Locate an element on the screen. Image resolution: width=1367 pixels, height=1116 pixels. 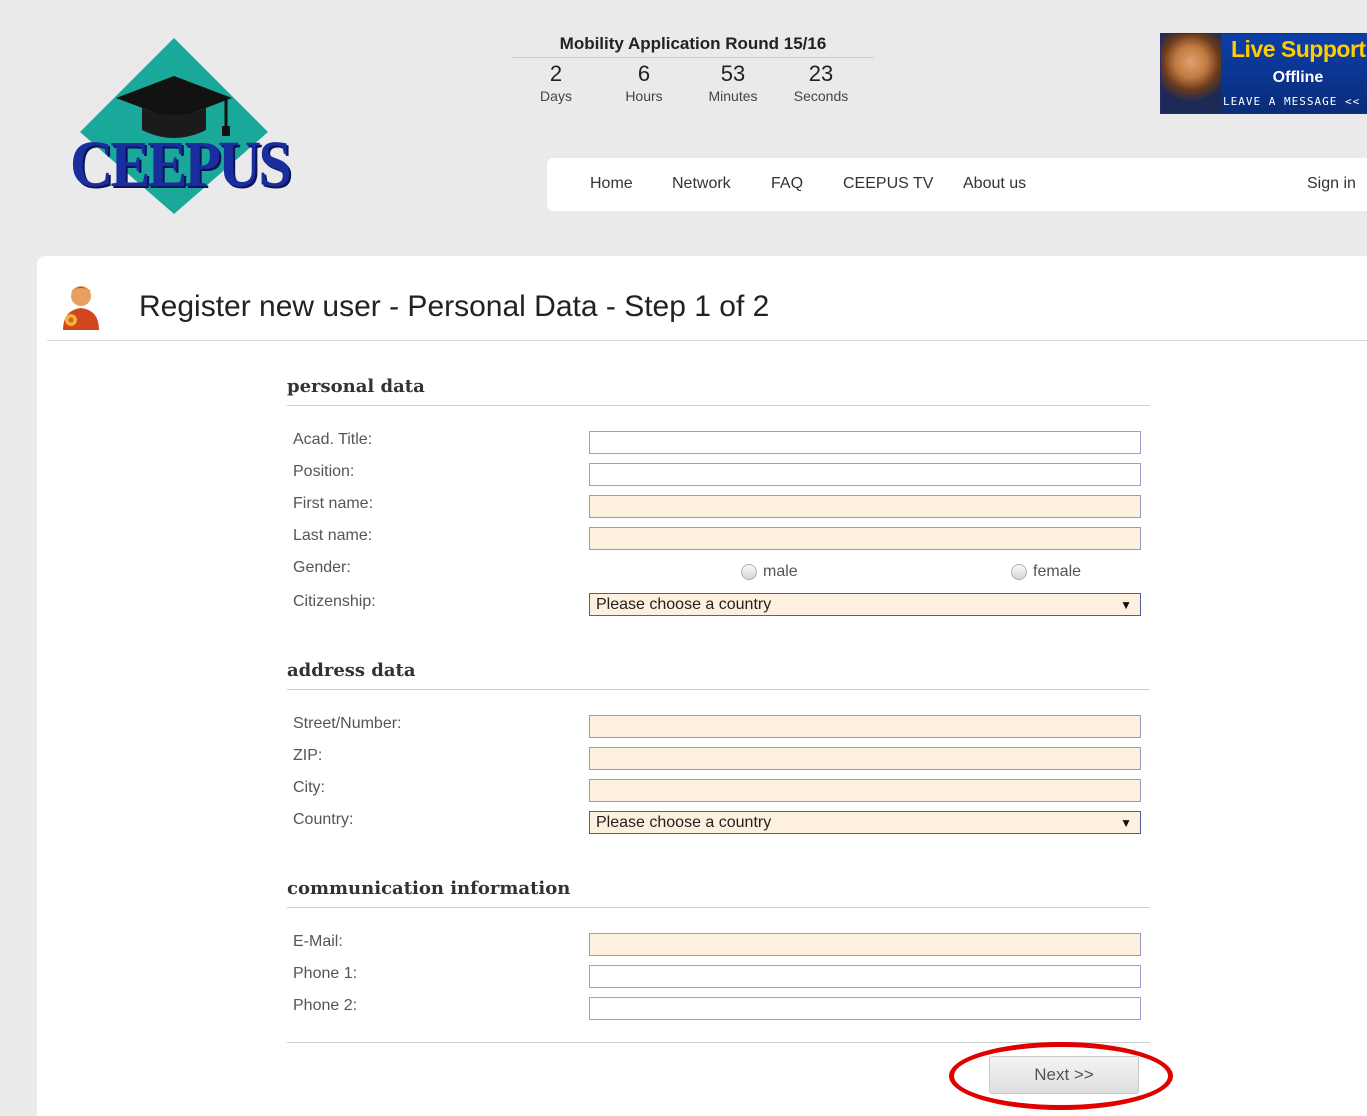
gender-female-radio: female is located at coordinates (1046, 572).